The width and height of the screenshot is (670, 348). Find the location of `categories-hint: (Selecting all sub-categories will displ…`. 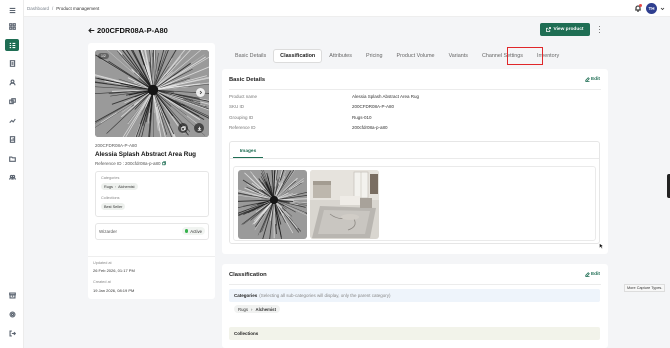

categories-hint: (Selecting all sub-categories will displ… is located at coordinates (325, 295).